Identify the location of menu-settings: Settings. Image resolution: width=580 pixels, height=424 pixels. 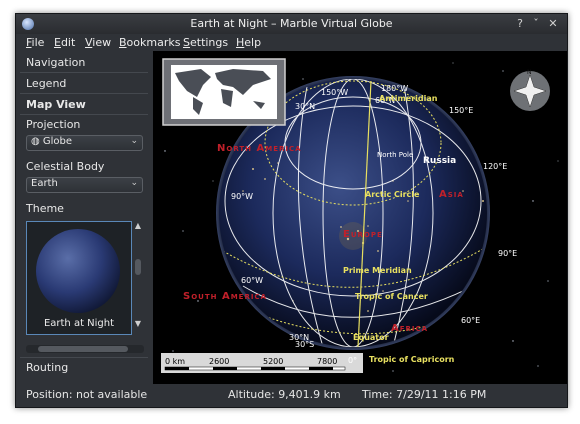
(205, 42).